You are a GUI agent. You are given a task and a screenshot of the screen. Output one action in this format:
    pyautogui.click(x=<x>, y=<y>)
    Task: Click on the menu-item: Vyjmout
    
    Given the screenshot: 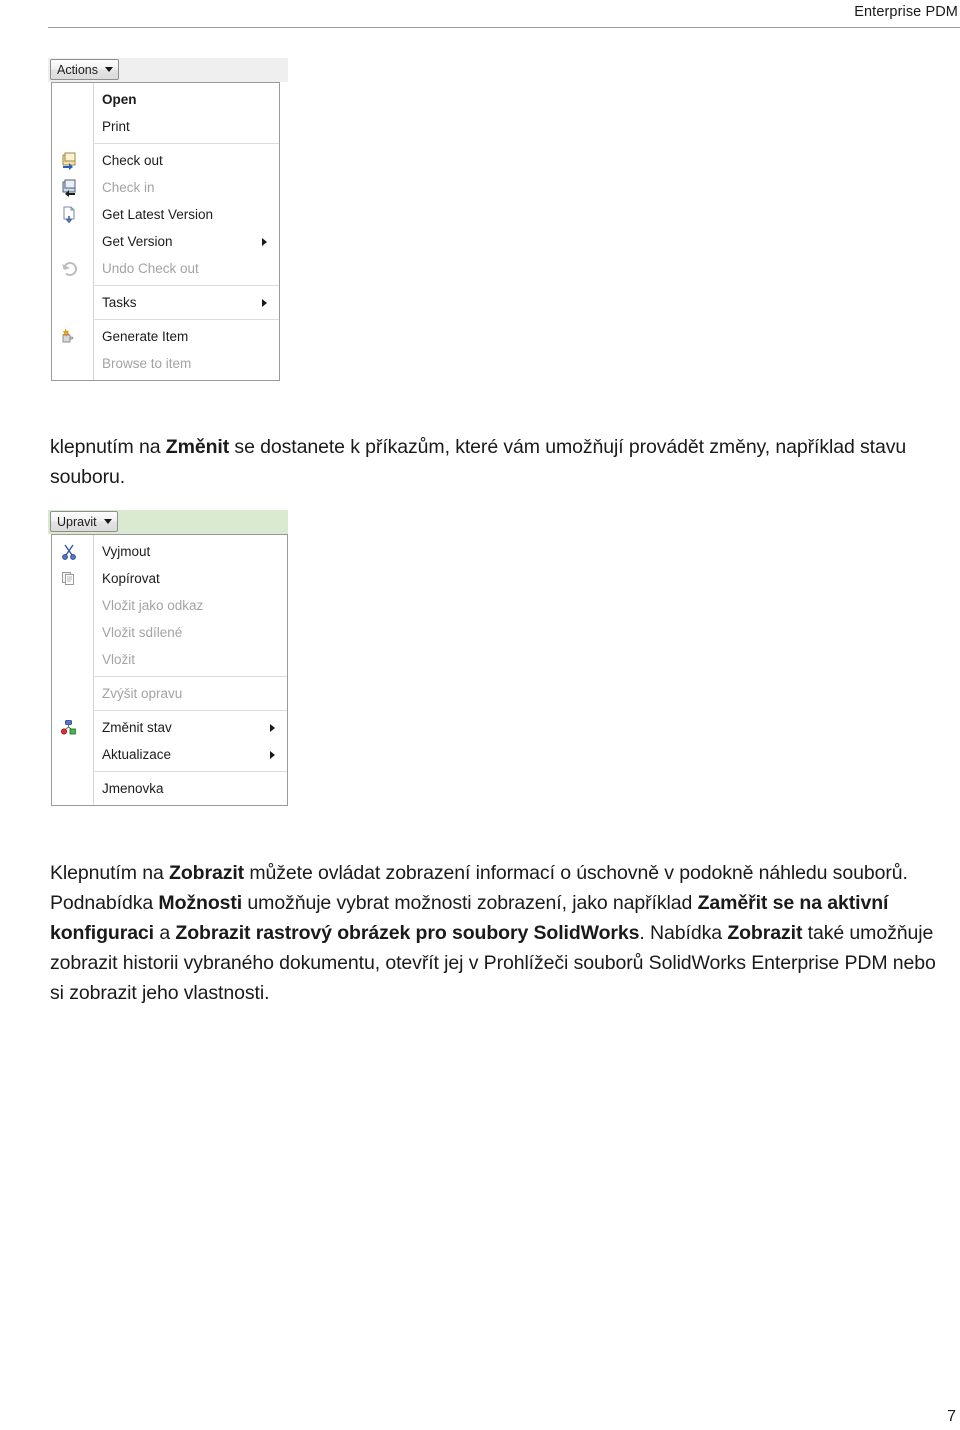 What is the action you would take?
    pyautogui.click(x=169, y=551)
    